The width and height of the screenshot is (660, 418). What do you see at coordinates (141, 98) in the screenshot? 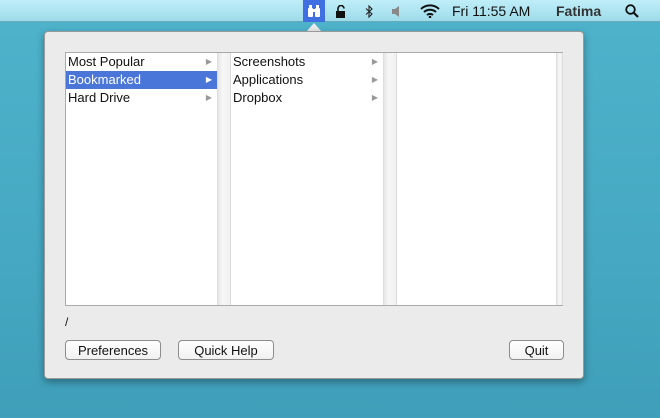
I see `list-item-hard-drive: Hard Drive ▶` at bounding box center [141, 98].